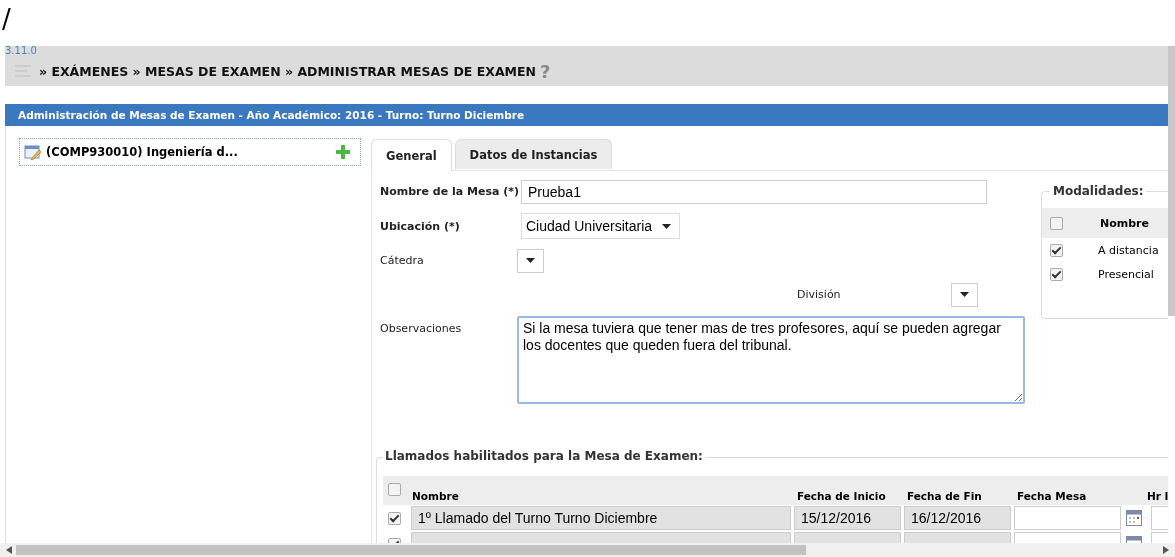  I want to click on page-path: /, so click(6, 19).